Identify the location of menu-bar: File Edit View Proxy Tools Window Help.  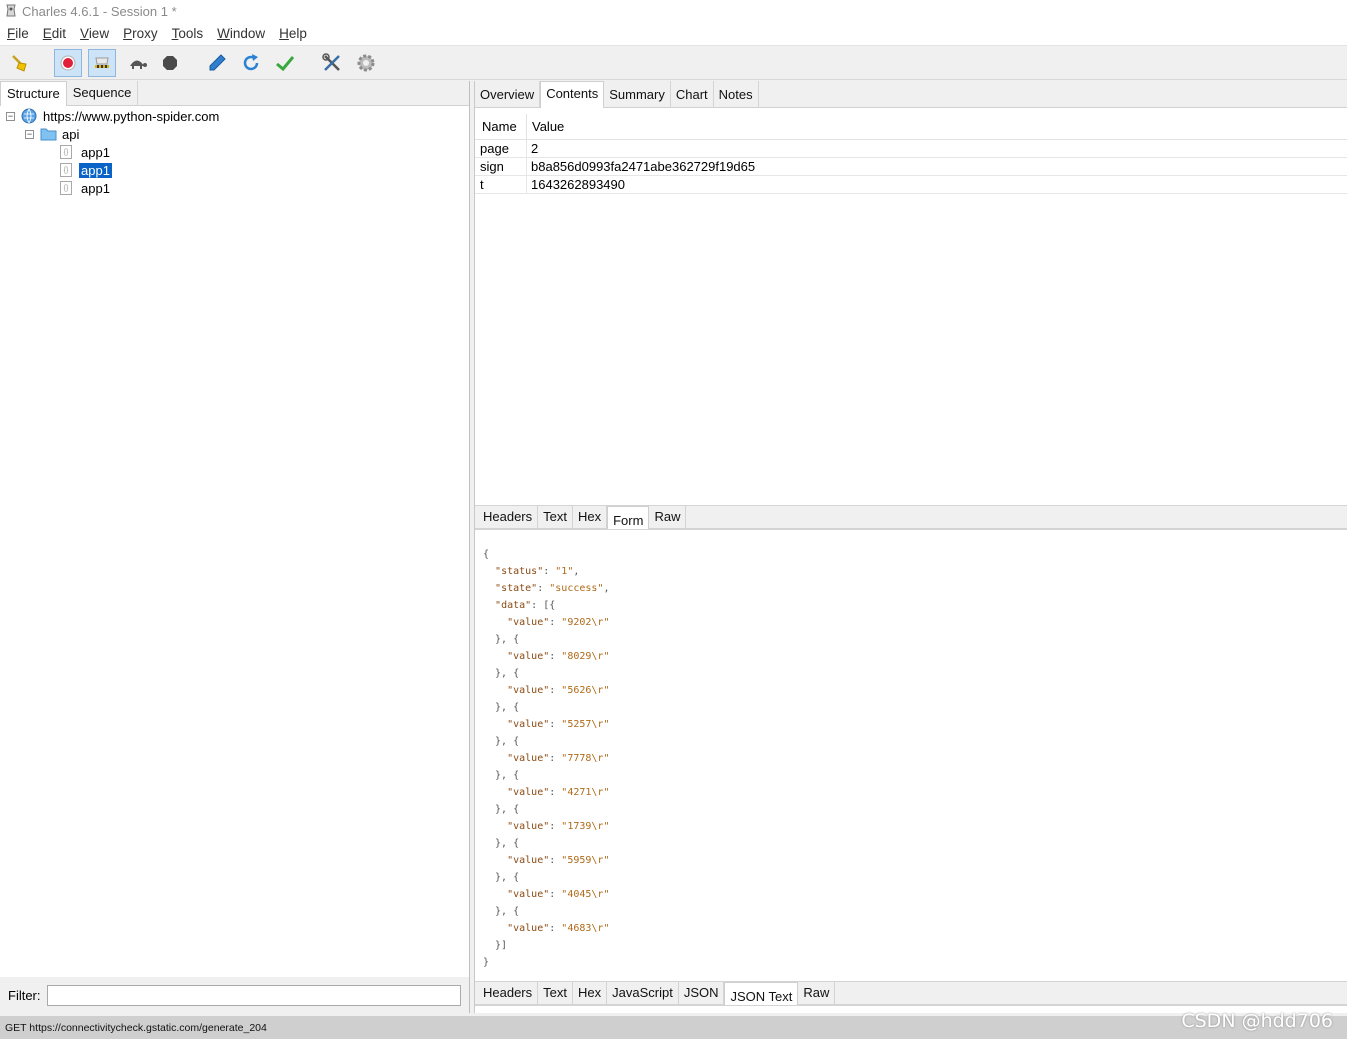
(673, 34).